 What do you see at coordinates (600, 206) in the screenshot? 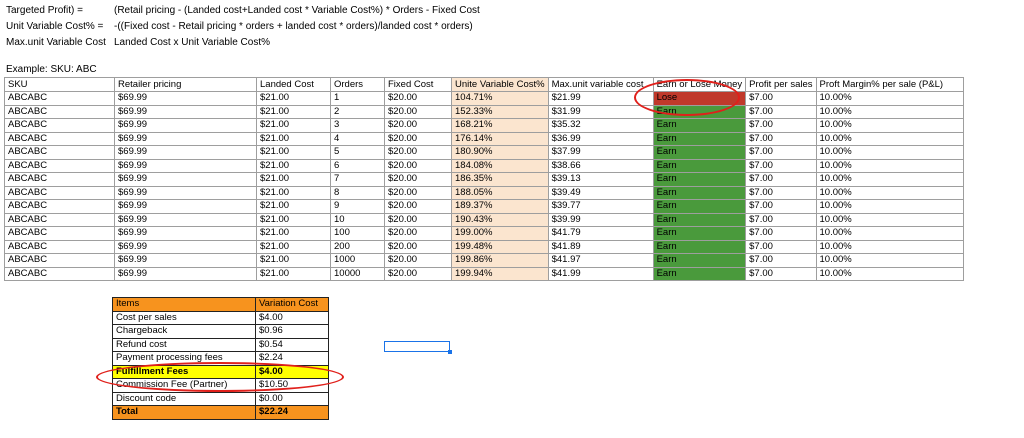
I see `table-cell: $39.77` at bounding box center [600, 206].